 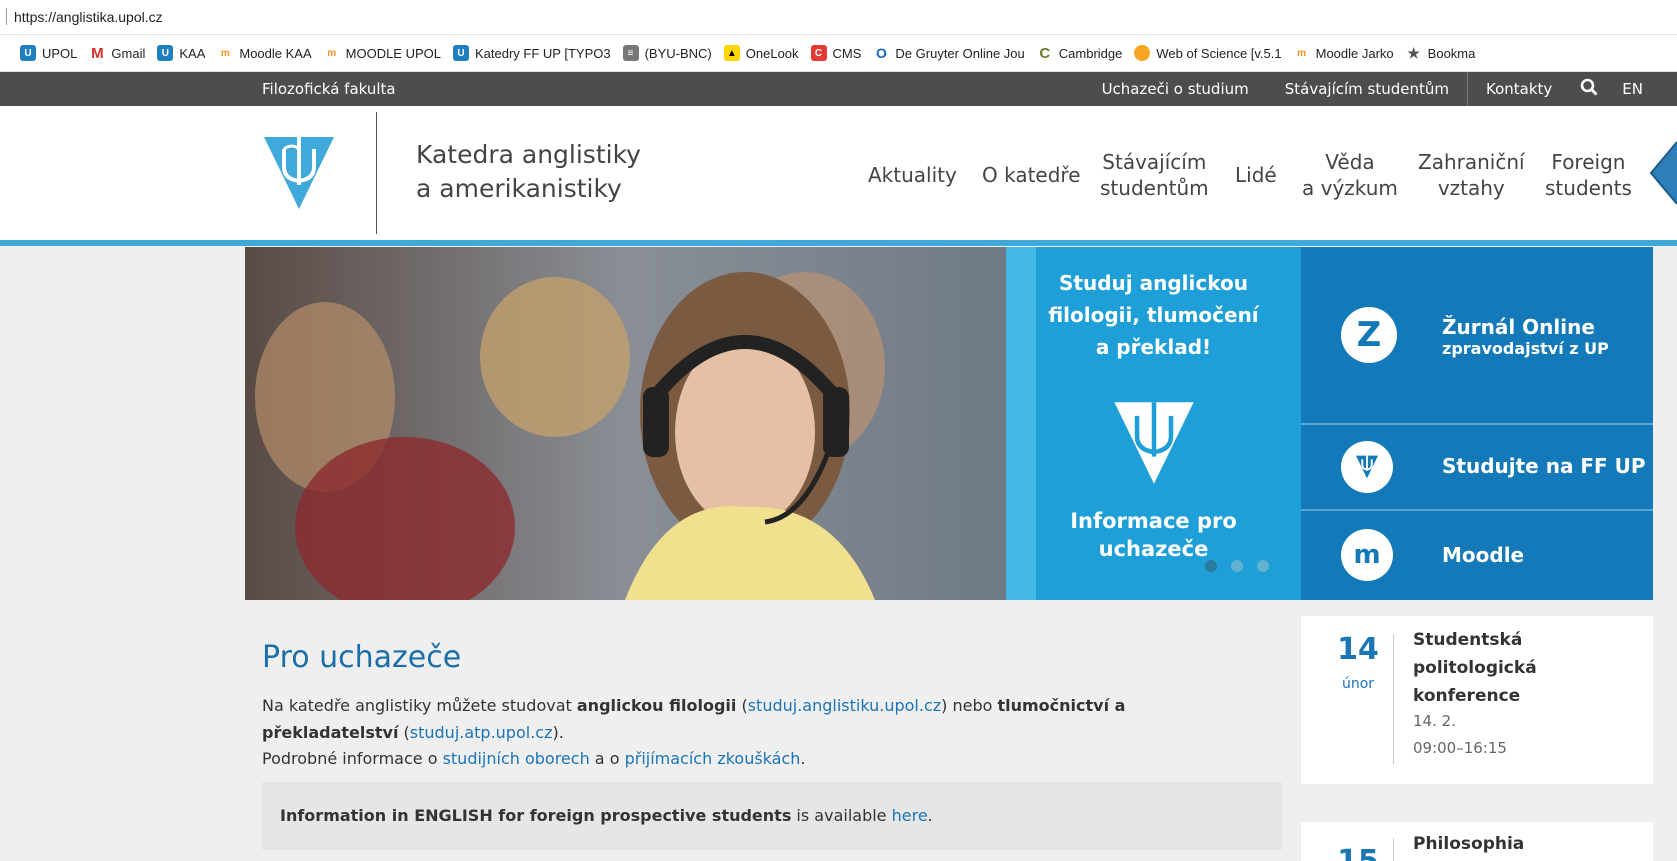 What do you see at coordinates (910, 815) in the screenshot?
I see `link-here: here` at bounding box center [910, 815].